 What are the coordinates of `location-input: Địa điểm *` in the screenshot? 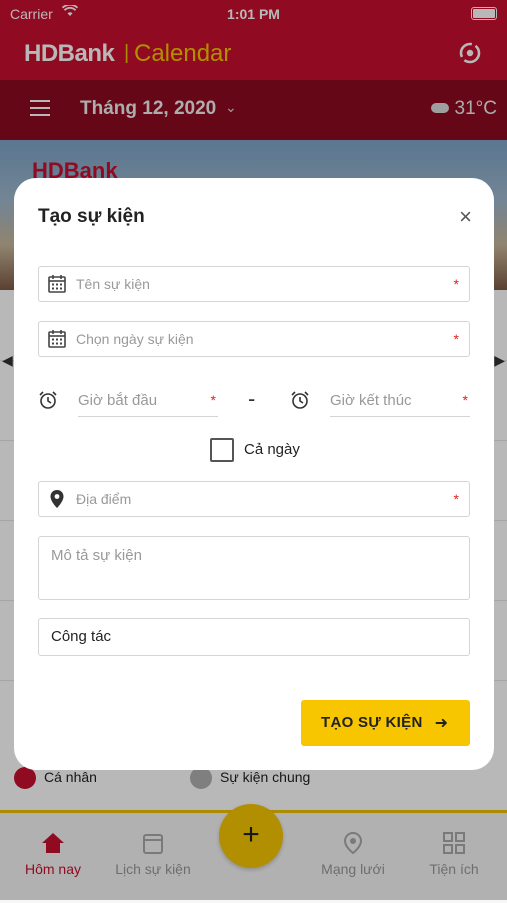 It's located at (254, 499).